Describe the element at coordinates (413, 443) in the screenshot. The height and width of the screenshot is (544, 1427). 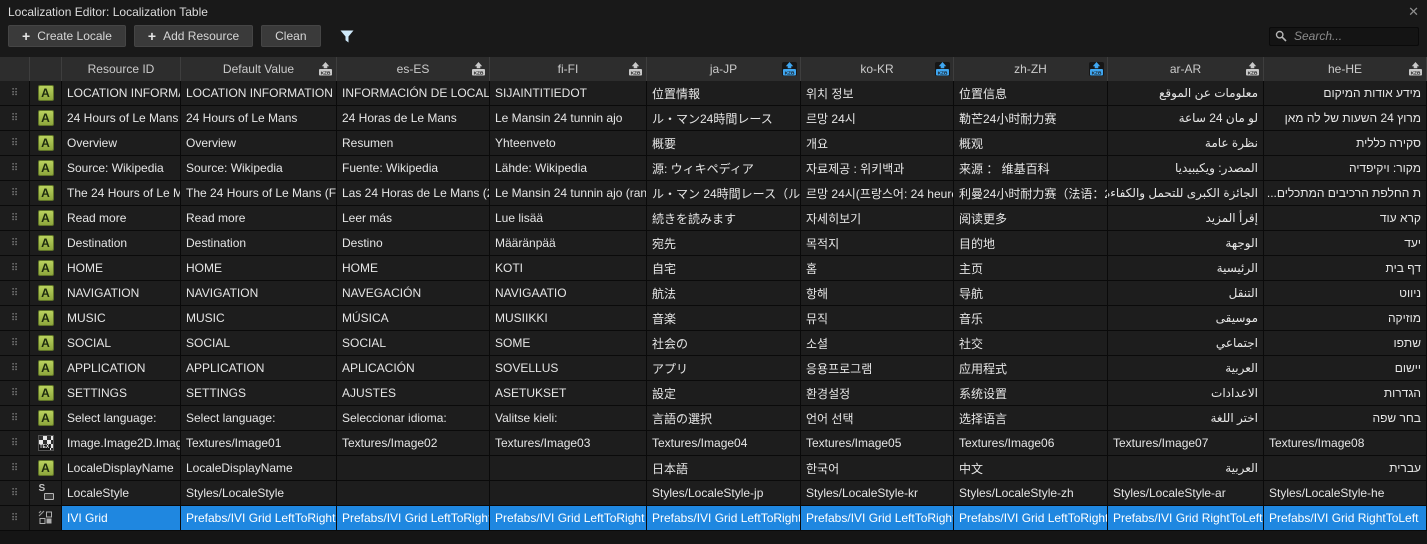
I see `cell-es-ES: Textures/Image02` at that location.